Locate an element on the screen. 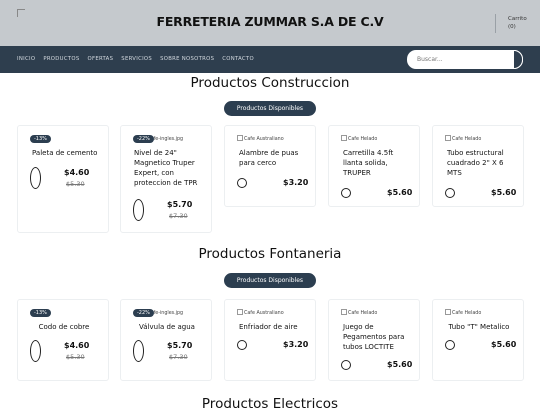 The image size is (540, 412). divider is located at coordinates (495, 23).